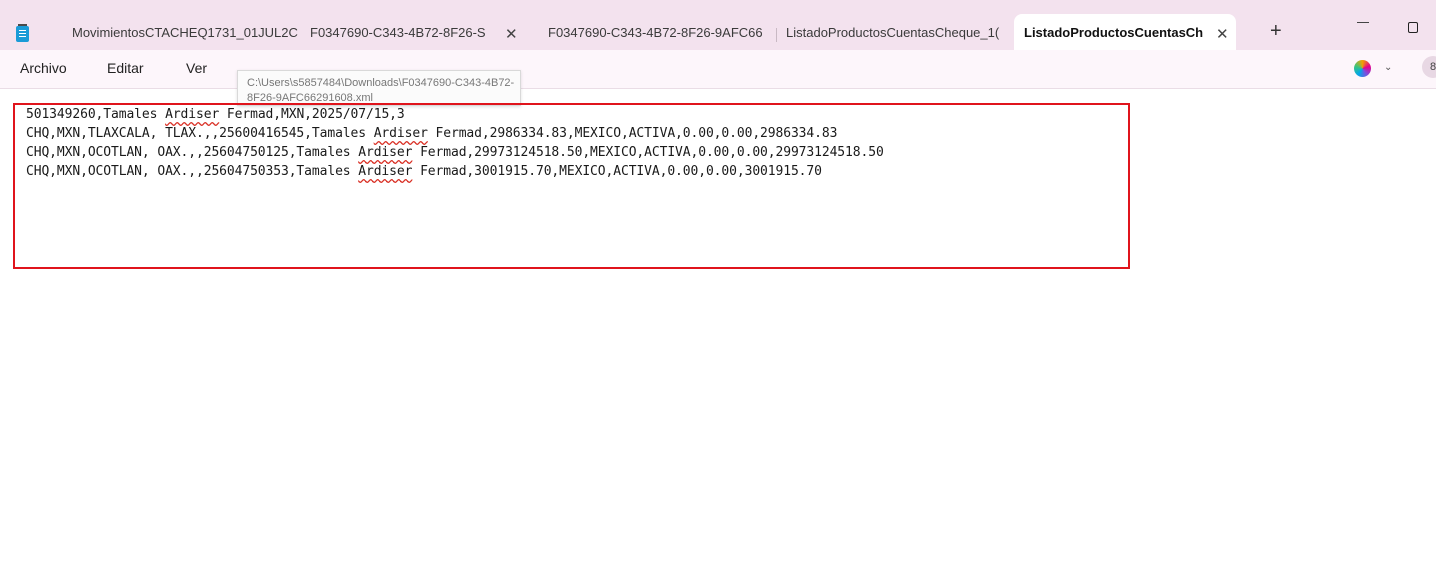  What do you see at coordinates (1114, 32) in the screenshot?
I see `tab-label: ListadoProductosCuentasCh` at bounding box center [1114, 32].